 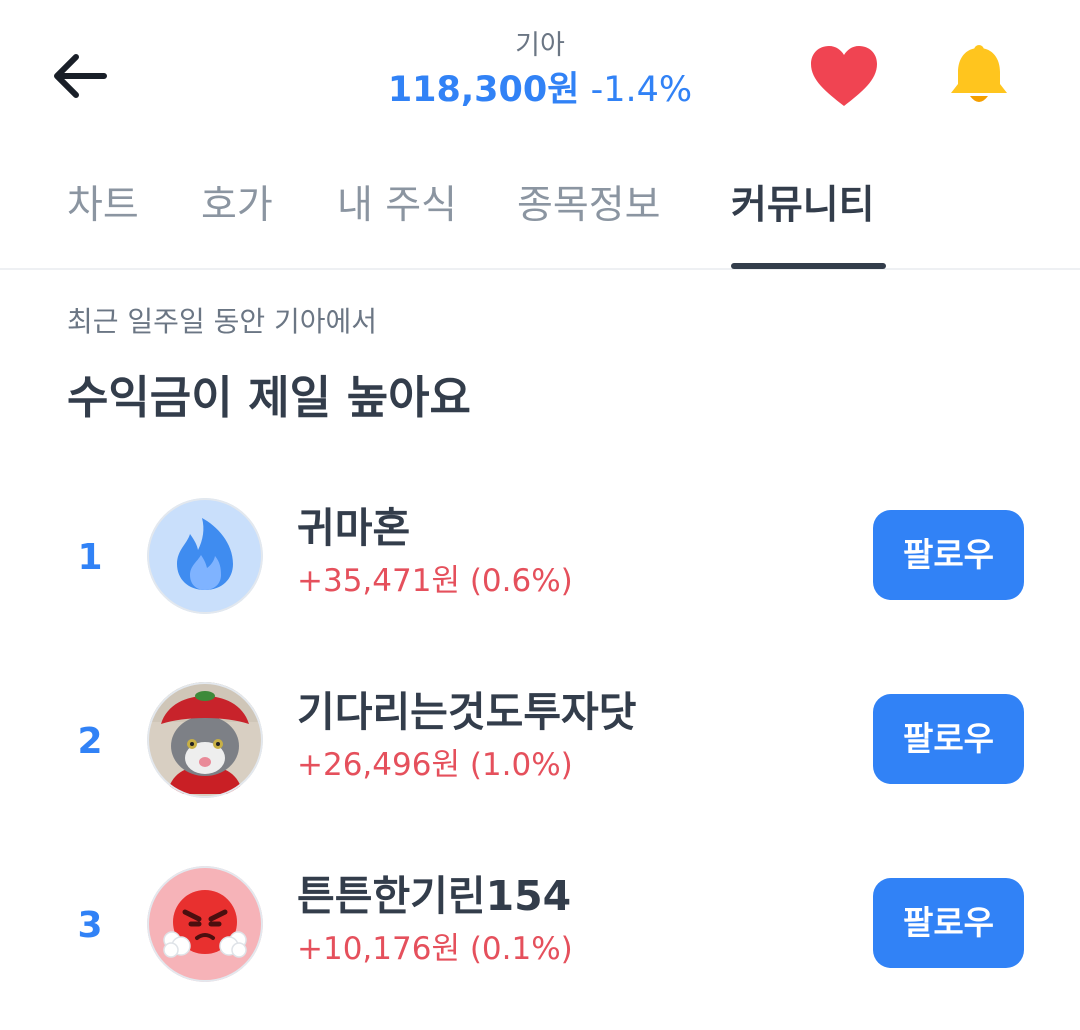 I want to click on section-title: 수익금이 제일 높아요, so click(x=269, y=397).